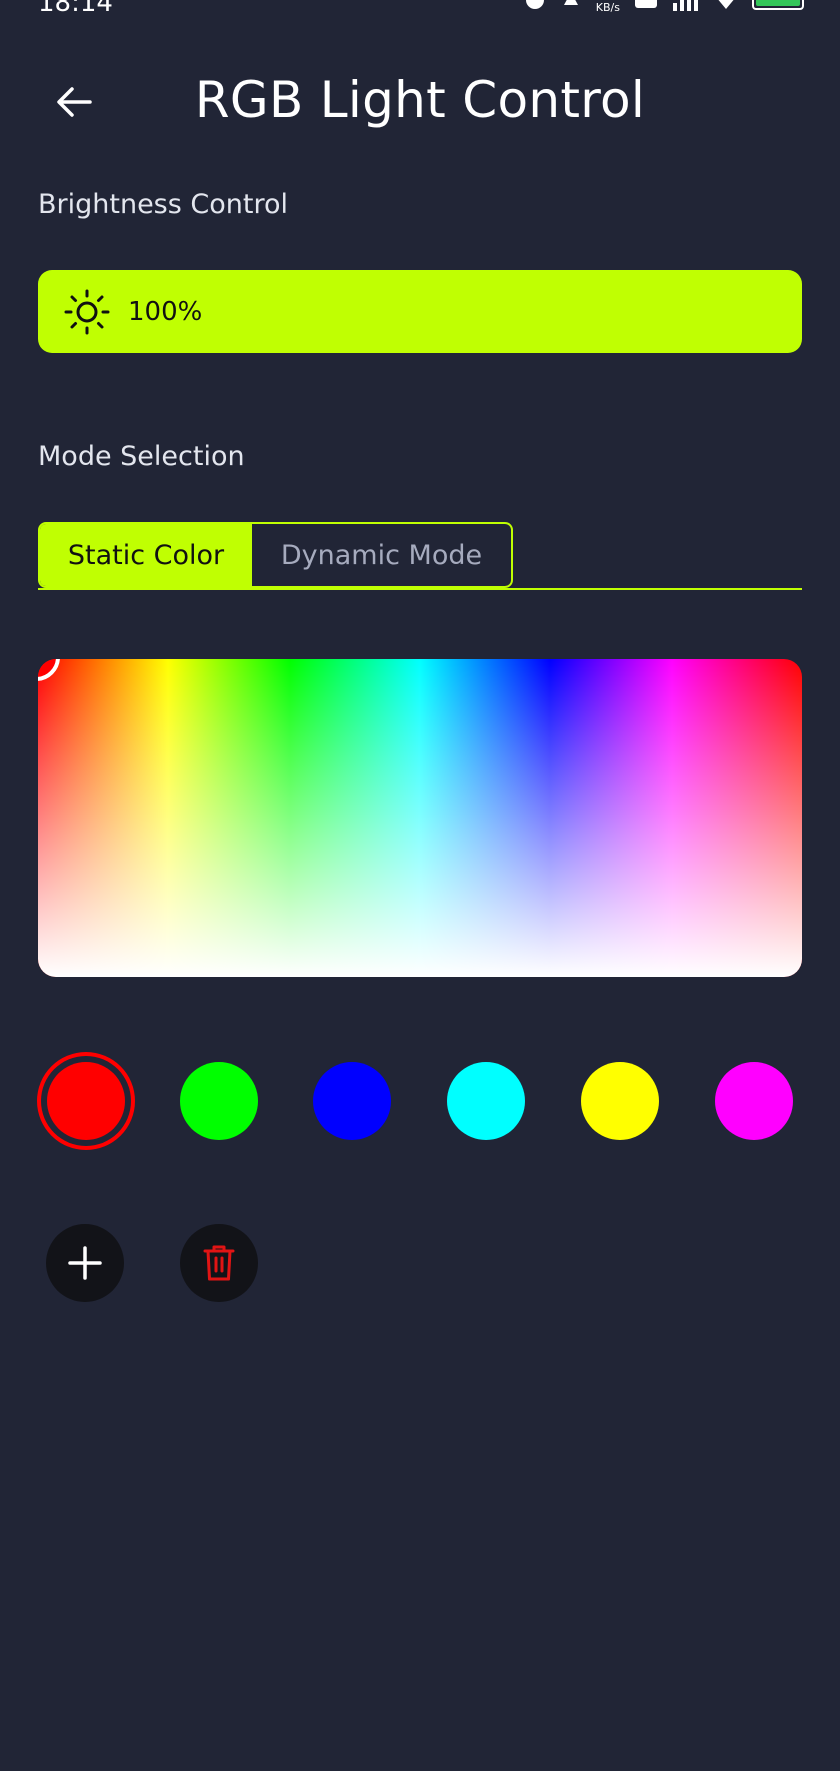 This screenshot has width=840, height=1771. I want to click on brightness-slider: 100%, so click(420, 311).